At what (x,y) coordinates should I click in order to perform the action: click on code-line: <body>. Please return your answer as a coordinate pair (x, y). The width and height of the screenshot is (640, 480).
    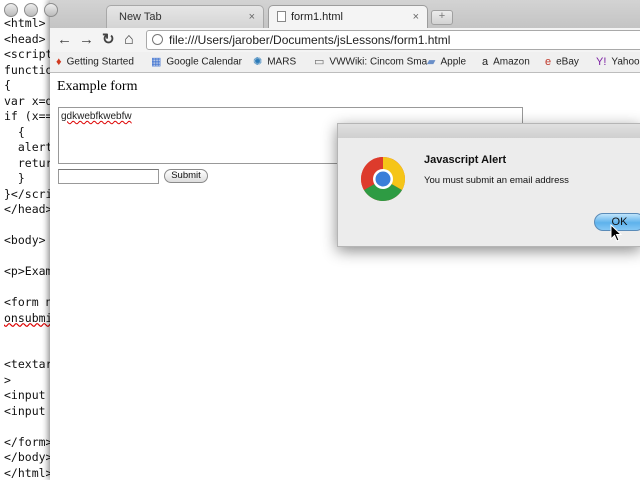
    Looking at the image, I should click on (25, 240).